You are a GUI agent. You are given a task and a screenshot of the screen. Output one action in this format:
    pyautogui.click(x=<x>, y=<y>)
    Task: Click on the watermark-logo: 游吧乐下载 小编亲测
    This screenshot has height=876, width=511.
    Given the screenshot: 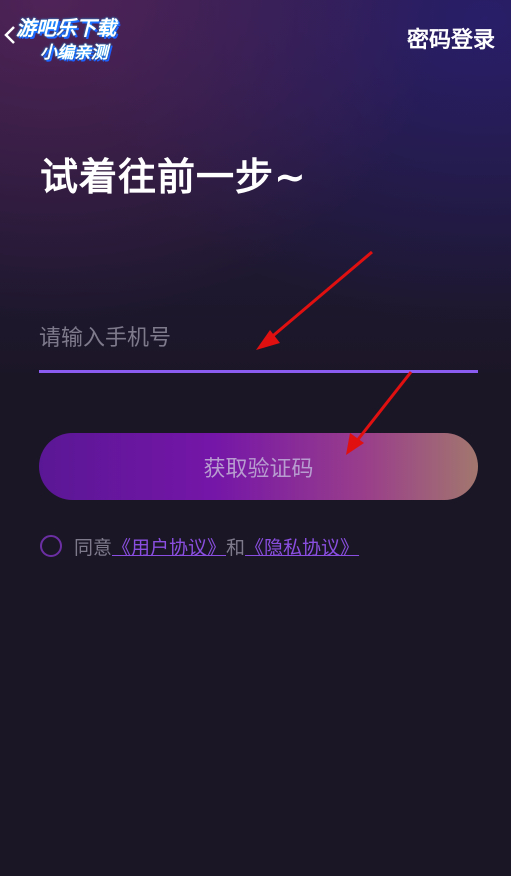 What is the action you would take?
    pyautogui.click(x=80, y=37)
    